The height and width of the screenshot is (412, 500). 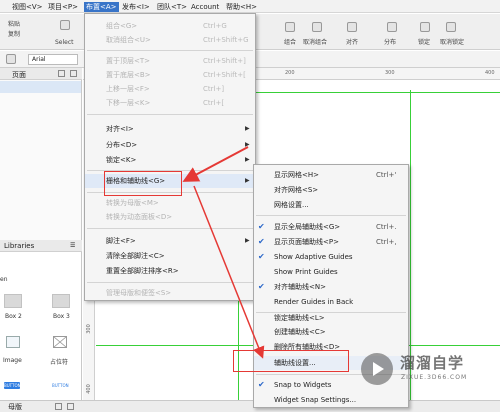 What do you see at coordinates (434, 377) in the screenshot?
I see `watermark-url: ZIXUE.3D66.COM` at bounding box center [434, 377].